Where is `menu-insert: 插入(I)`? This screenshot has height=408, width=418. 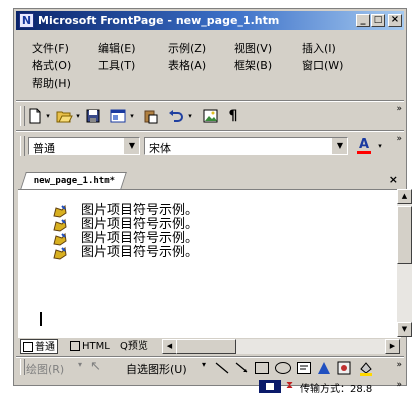
menu-insert: 插入(I) is located at coordinates (319, 48).